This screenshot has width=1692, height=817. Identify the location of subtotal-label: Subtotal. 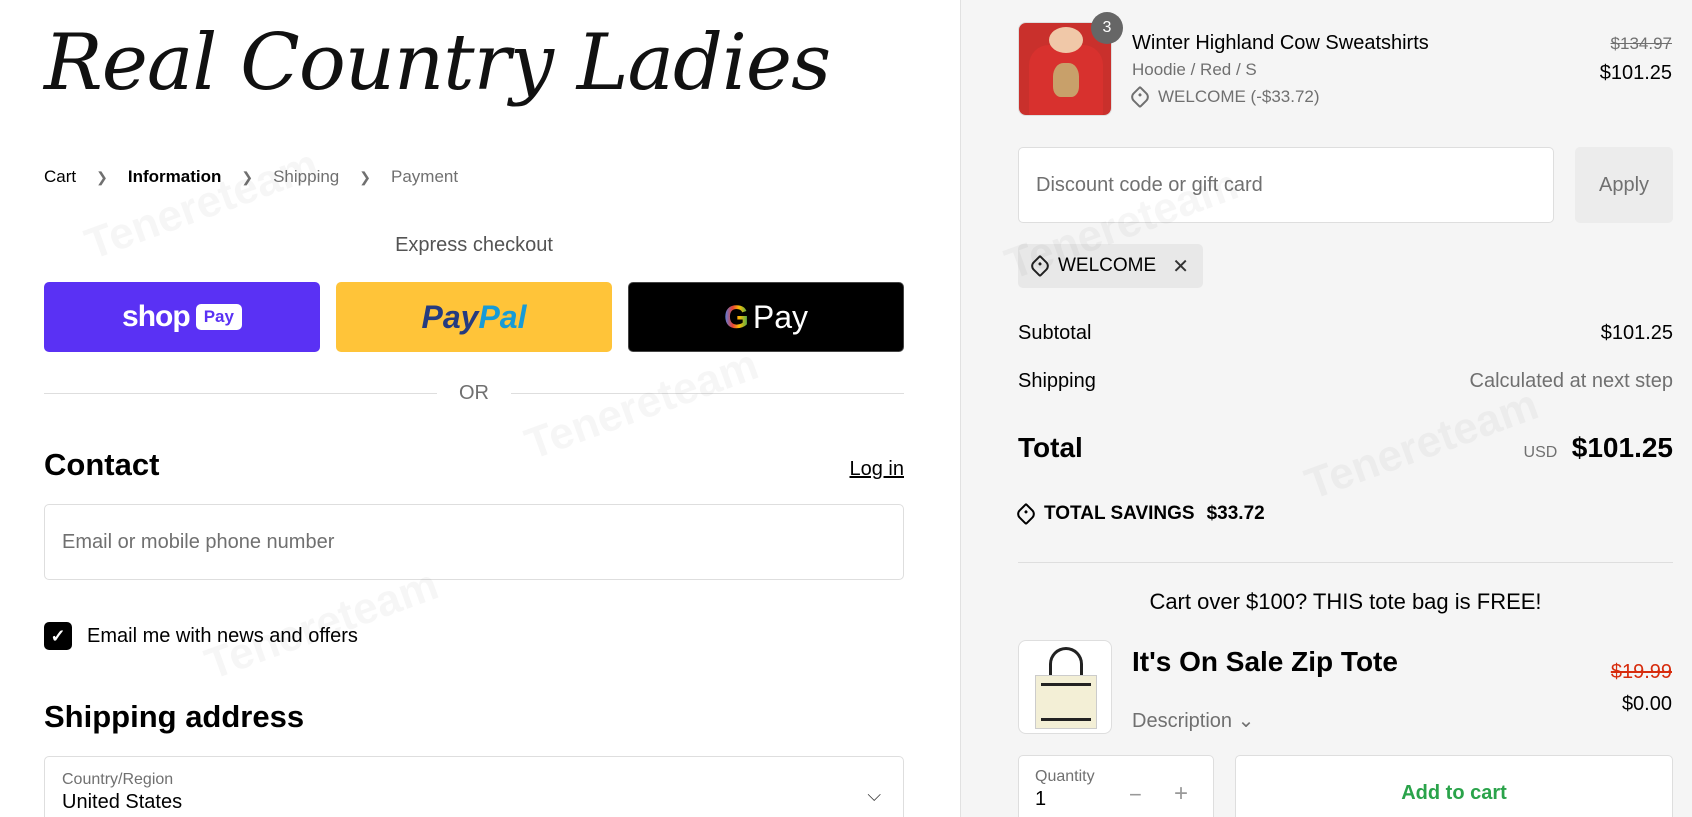
(1055, 333).